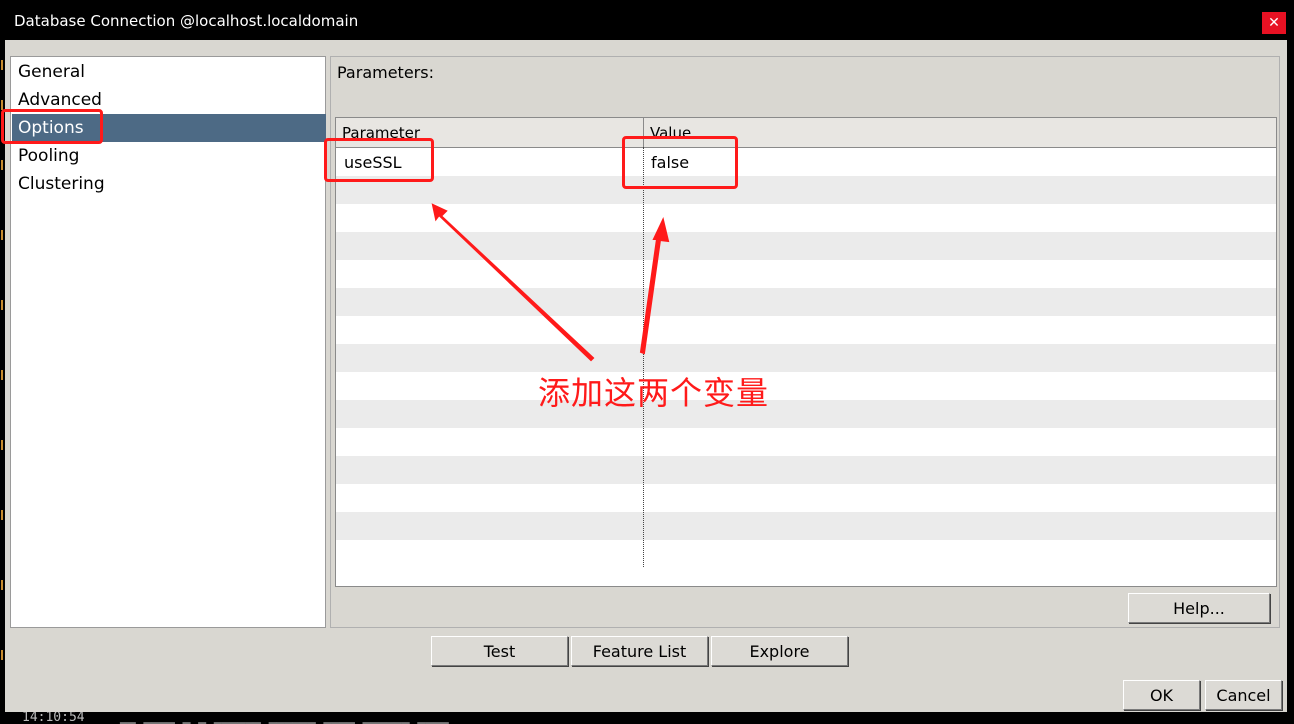  What do you see at coordinates (1274, 23) in the screenshot?
I see `close-icon: ✕` at bounding box center [1274, 23].